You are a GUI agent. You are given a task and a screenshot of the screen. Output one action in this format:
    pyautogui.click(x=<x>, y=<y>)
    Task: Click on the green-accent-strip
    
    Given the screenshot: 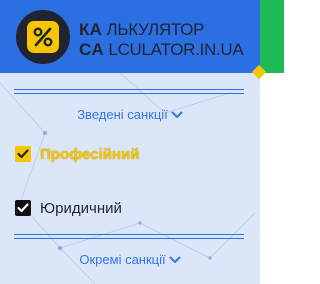 What is the action you would take?
    pyautogui.click(x=272, y=36)
    